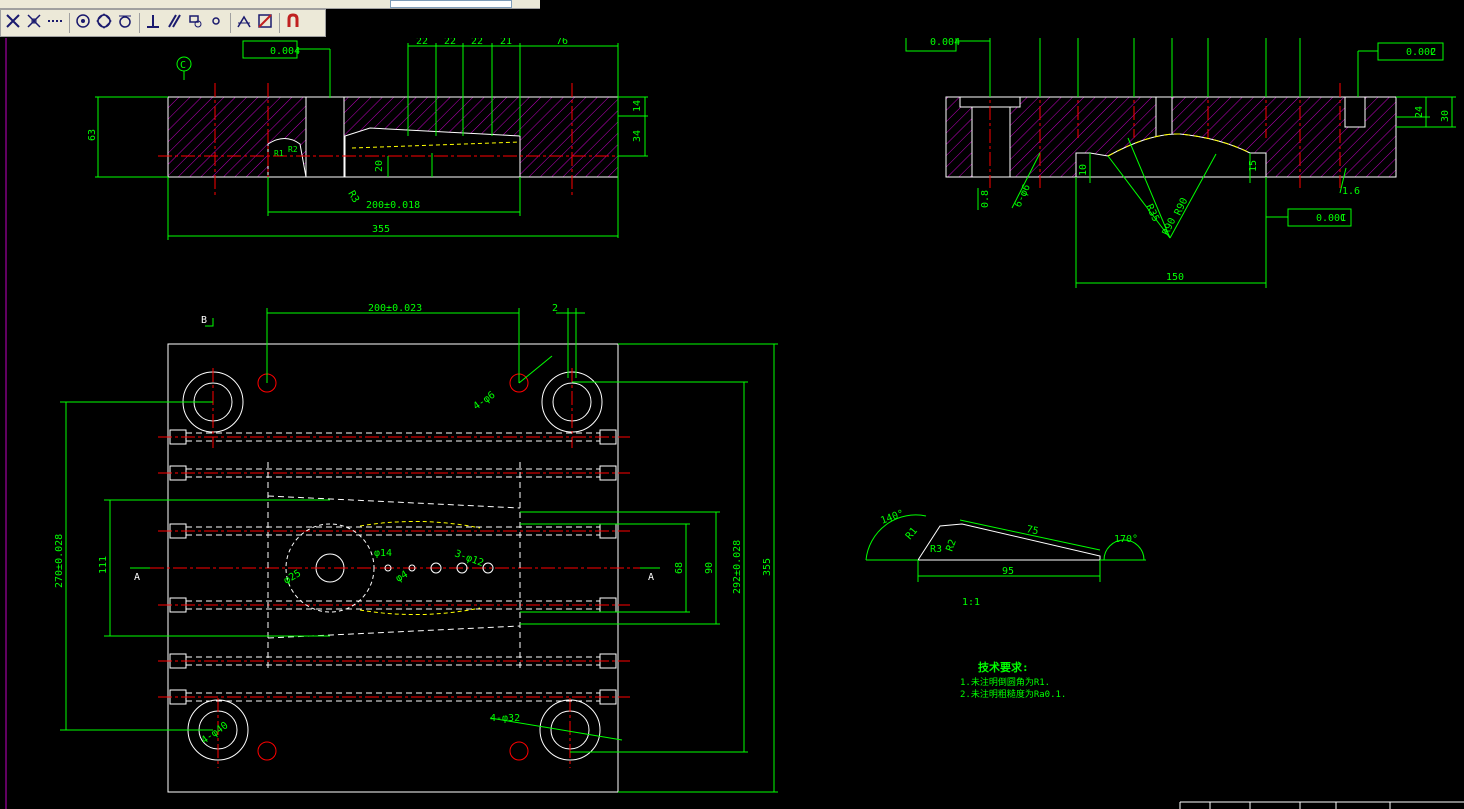 This screenshot has width=1464, height=809. I want to click on snap-nearest-icon, so click(244, 23).